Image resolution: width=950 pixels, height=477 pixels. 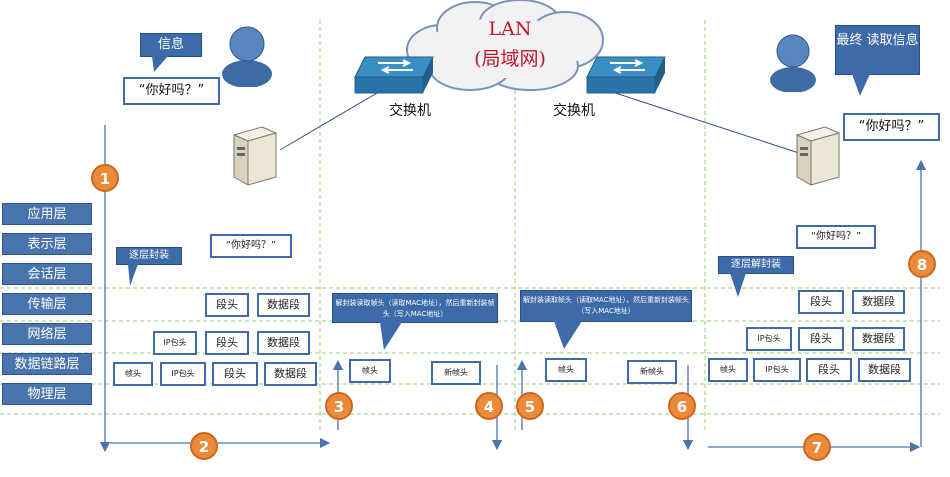 What do you see at coordinates (149, 256) in the screenshot?
I see `encap-callout: 逐层封装` at bounding box center [149, 256].